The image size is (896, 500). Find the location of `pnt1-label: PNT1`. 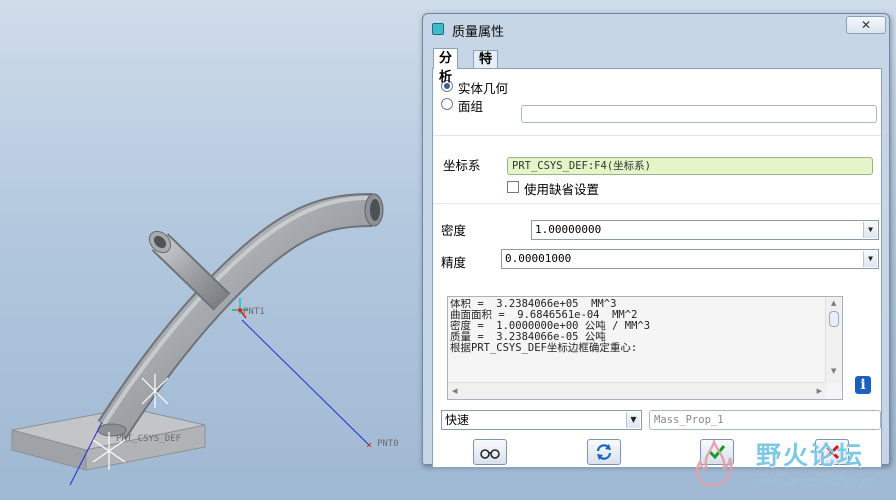

pnt1-label: PNT1 is located at coordinates (254, 312).